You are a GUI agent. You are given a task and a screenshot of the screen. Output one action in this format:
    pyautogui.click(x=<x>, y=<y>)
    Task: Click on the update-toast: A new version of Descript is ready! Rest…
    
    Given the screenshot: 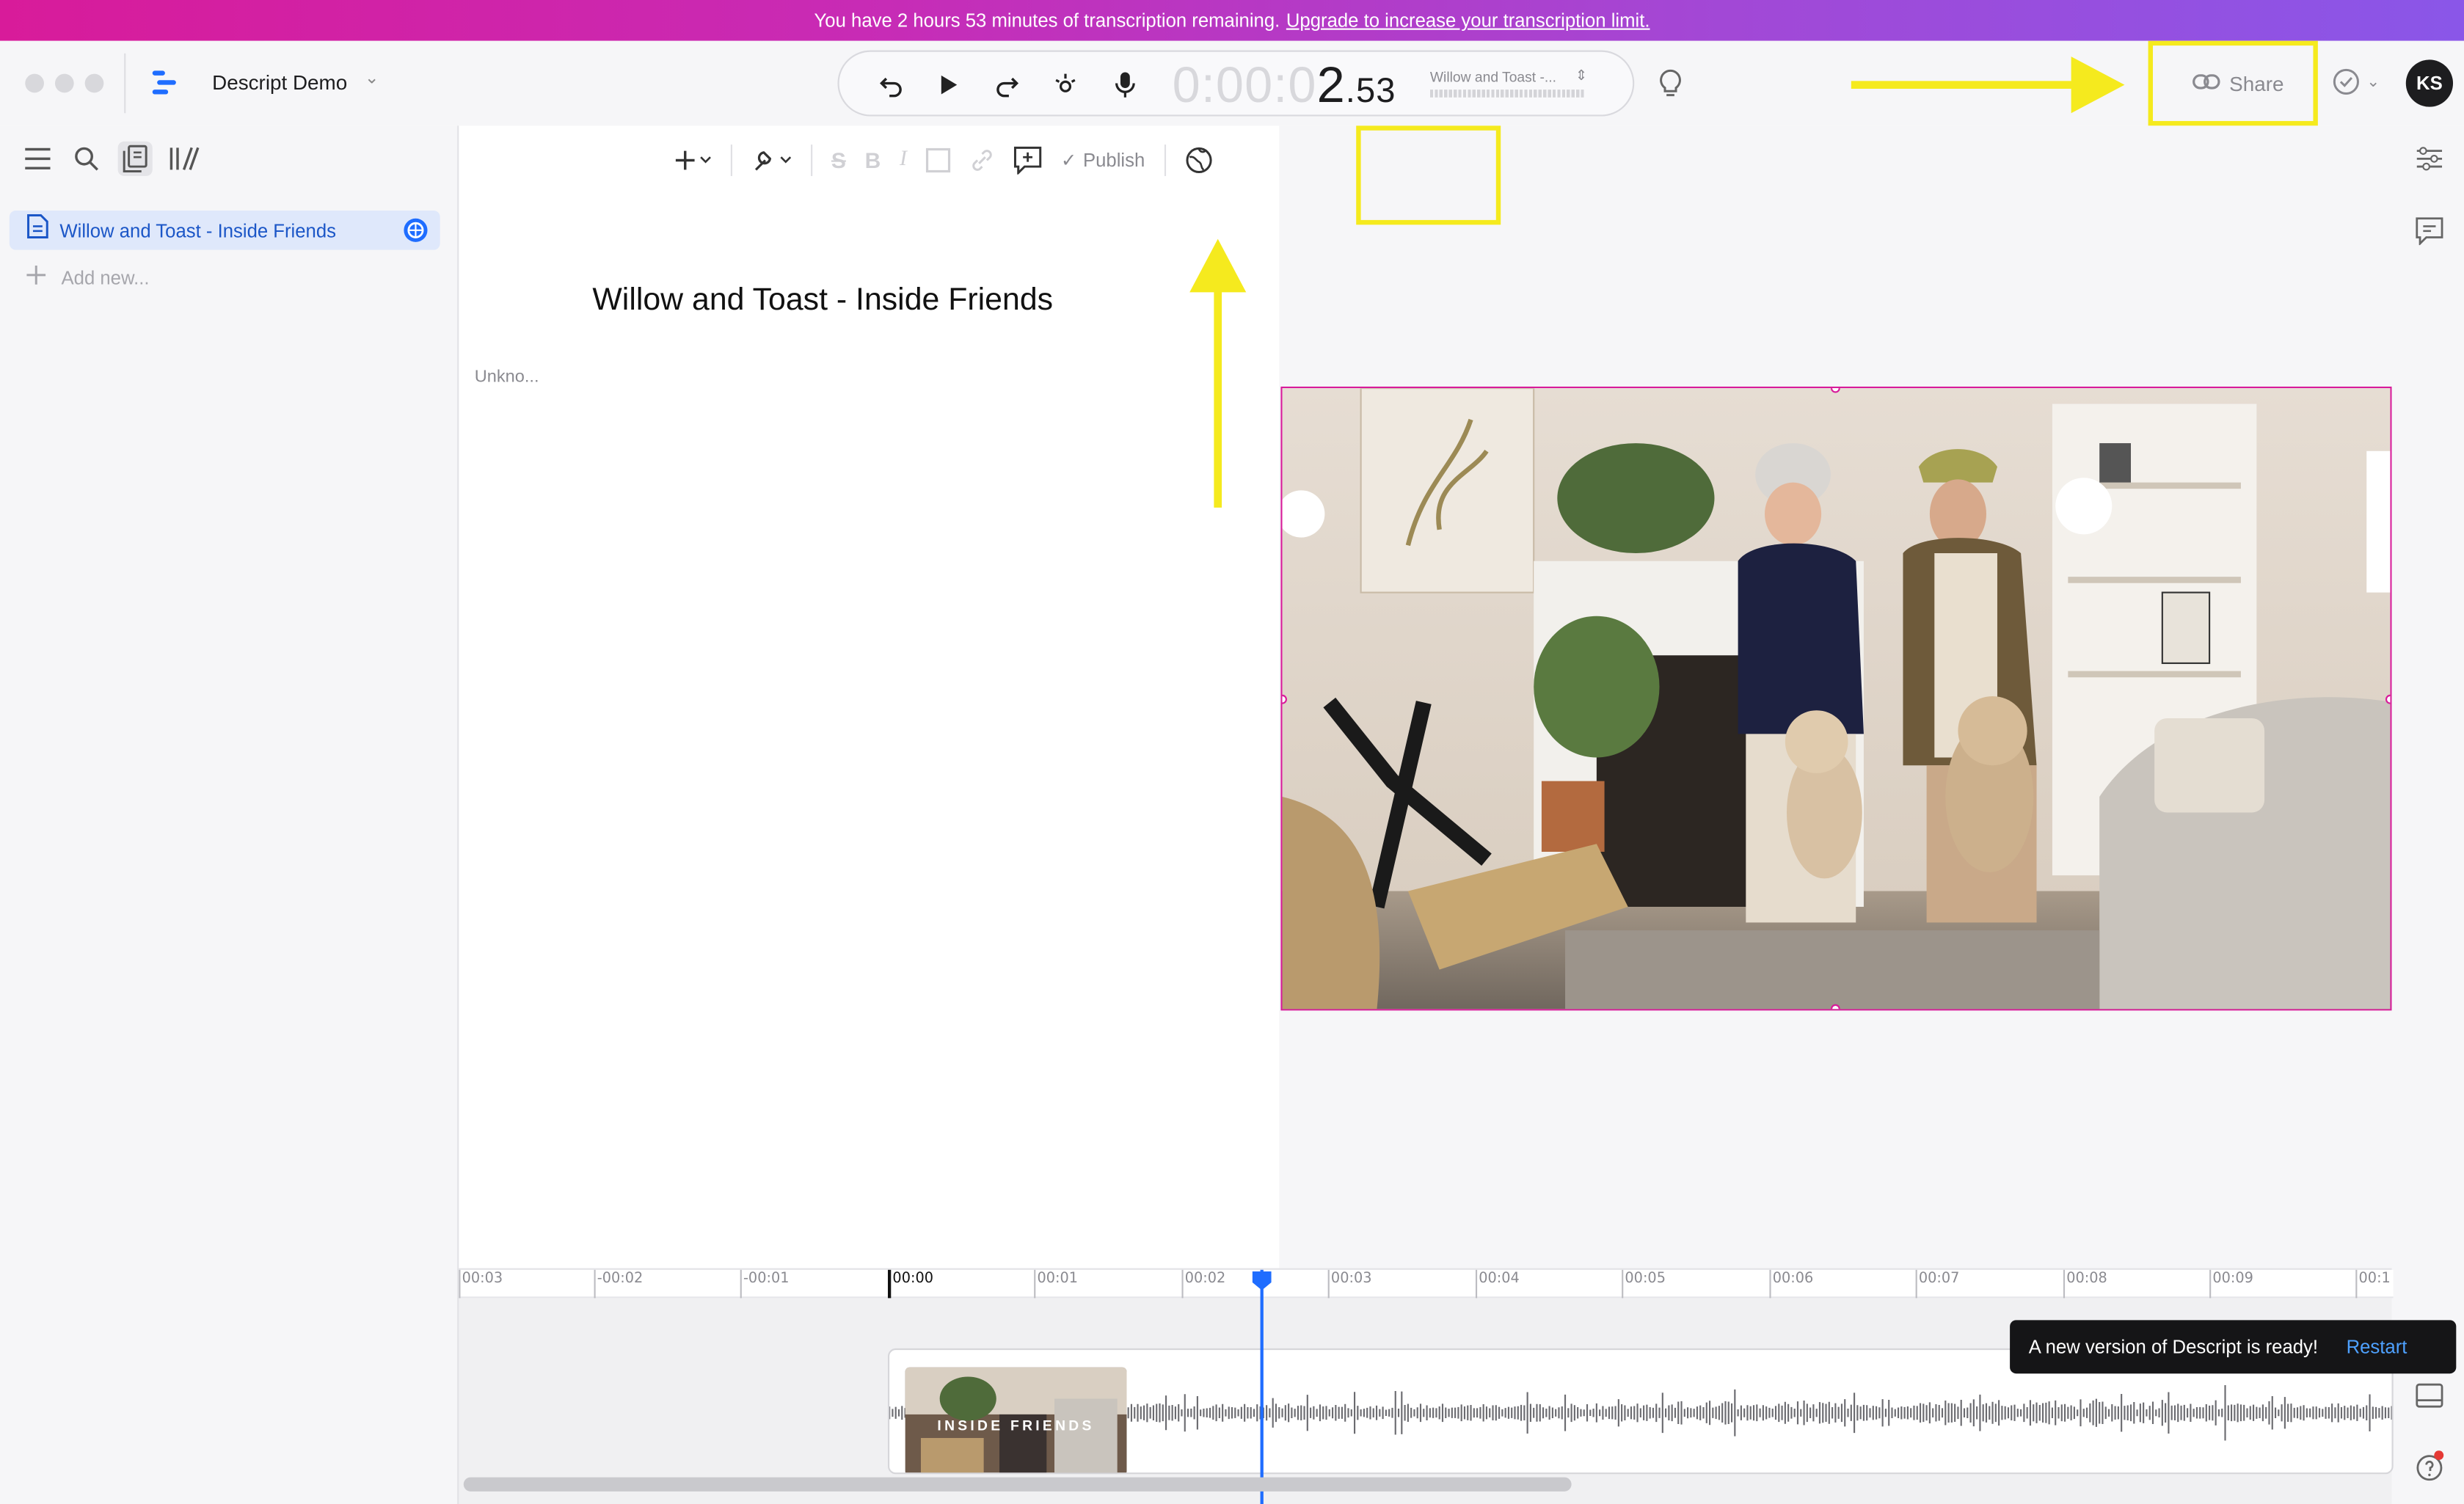 What is the action you would take?
    pyautogui.click(x=2233, y=1347)
    